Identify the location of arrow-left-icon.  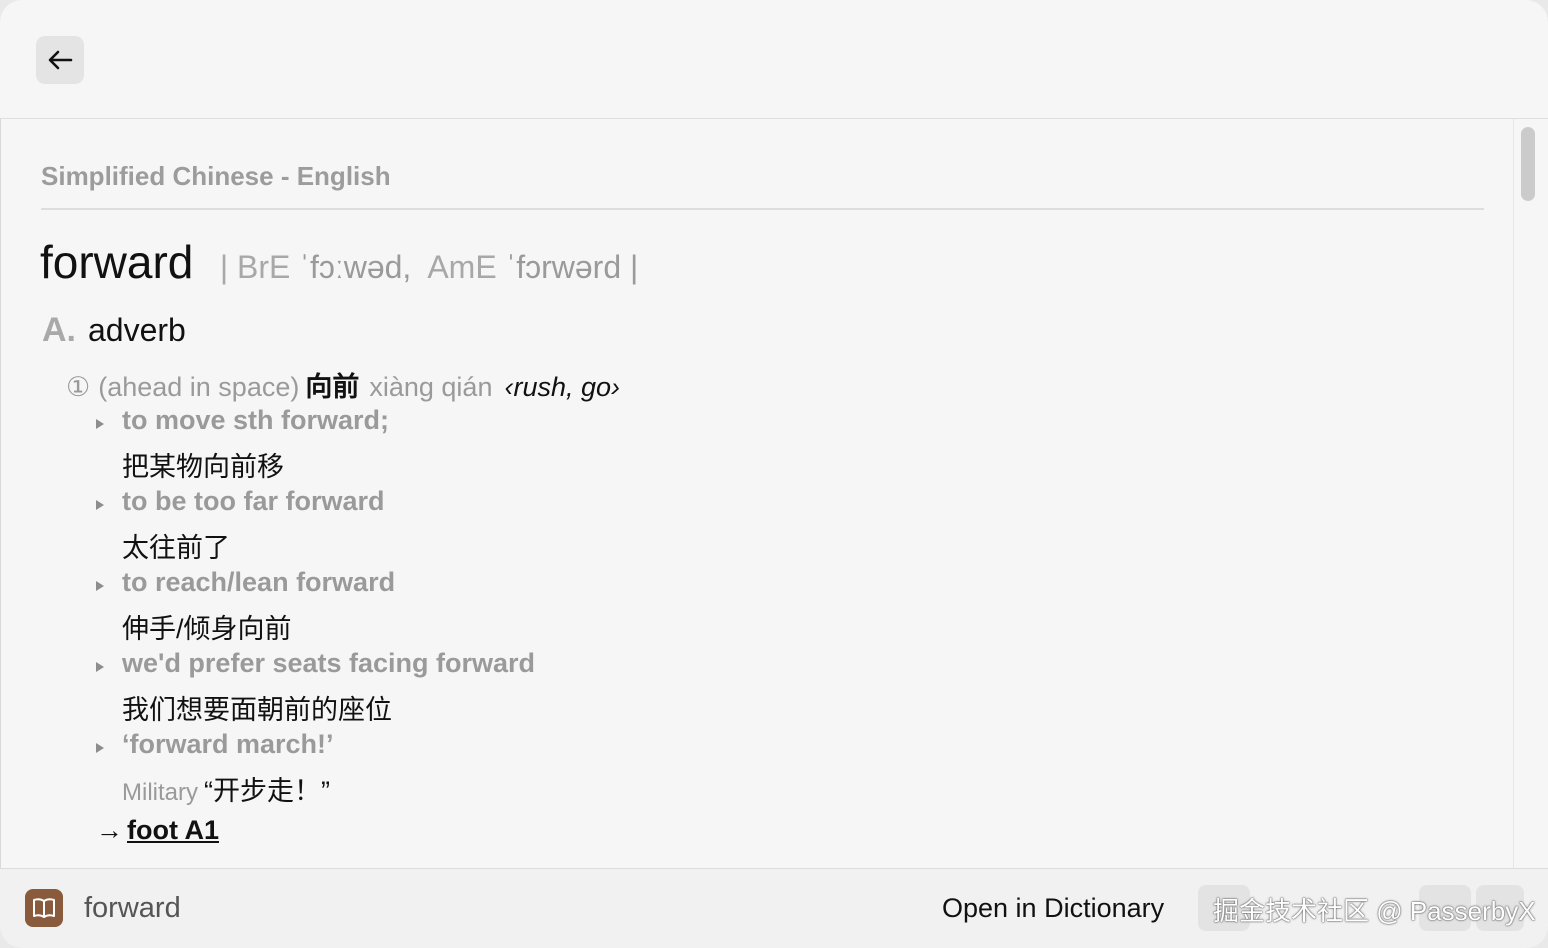
(60, 60).